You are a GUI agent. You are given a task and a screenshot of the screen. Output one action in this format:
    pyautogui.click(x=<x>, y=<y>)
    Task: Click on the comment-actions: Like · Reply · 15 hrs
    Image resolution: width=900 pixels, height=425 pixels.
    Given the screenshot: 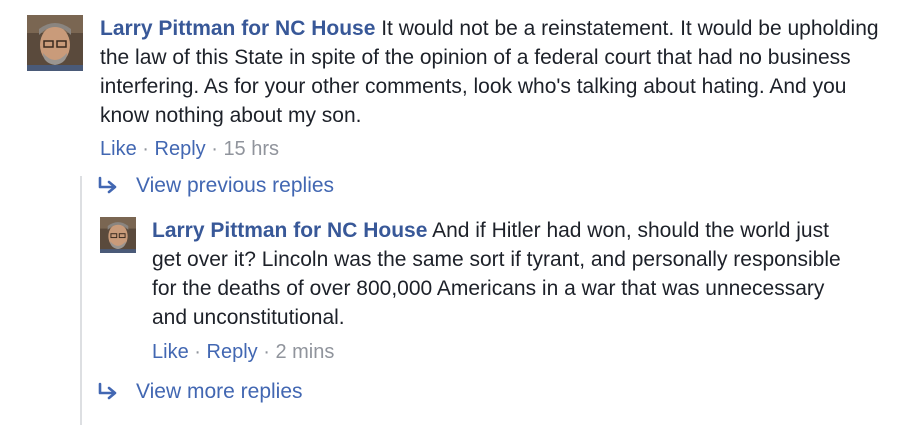 What is the action you would take?
    pyautogui.click(x=189, y=149)
    